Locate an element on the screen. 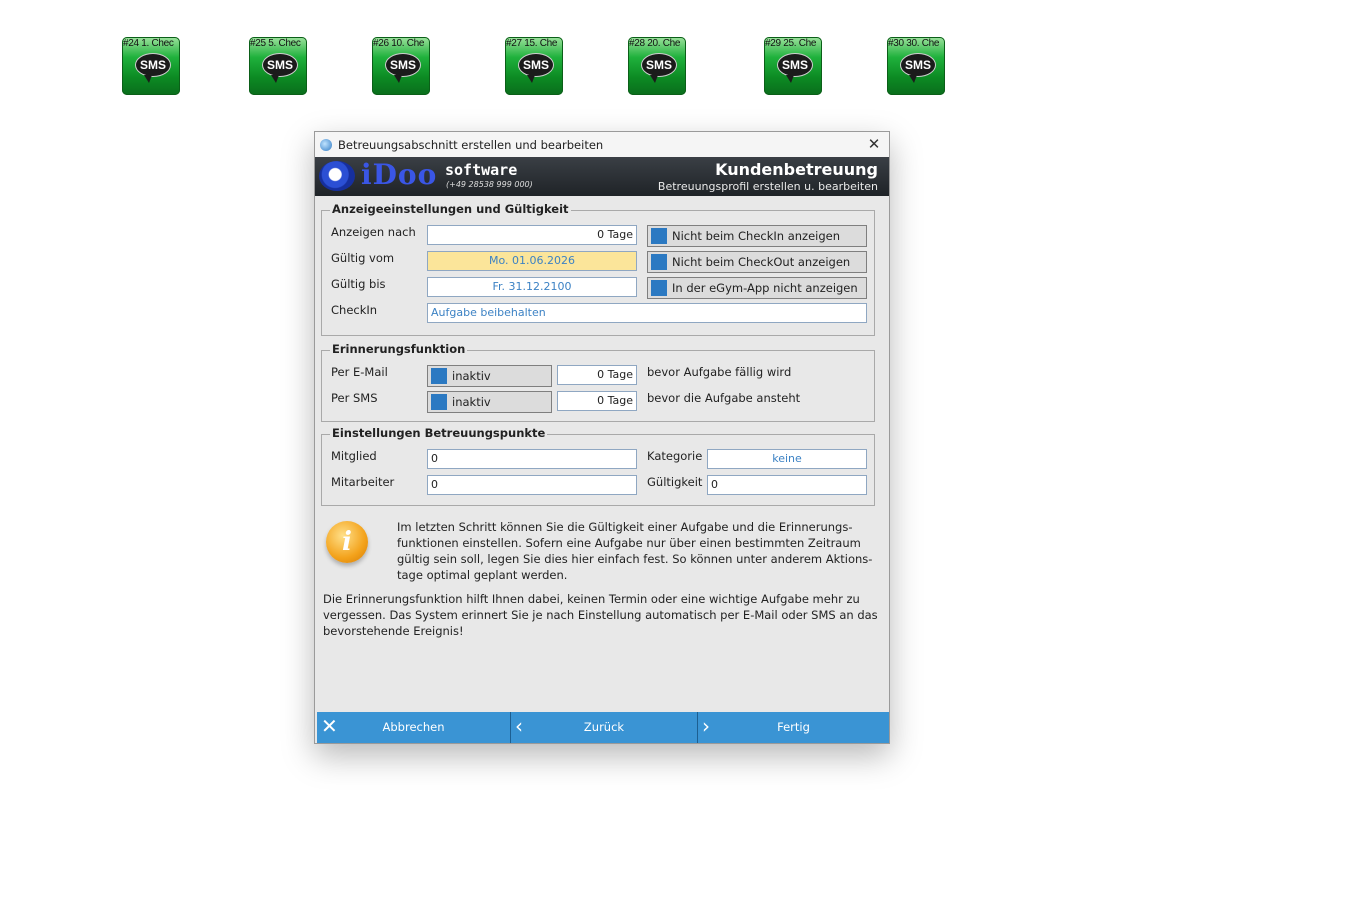 This screenshot has height=919, width=1352. idoo-logo: iDoo is located at coordinates (379, 176).